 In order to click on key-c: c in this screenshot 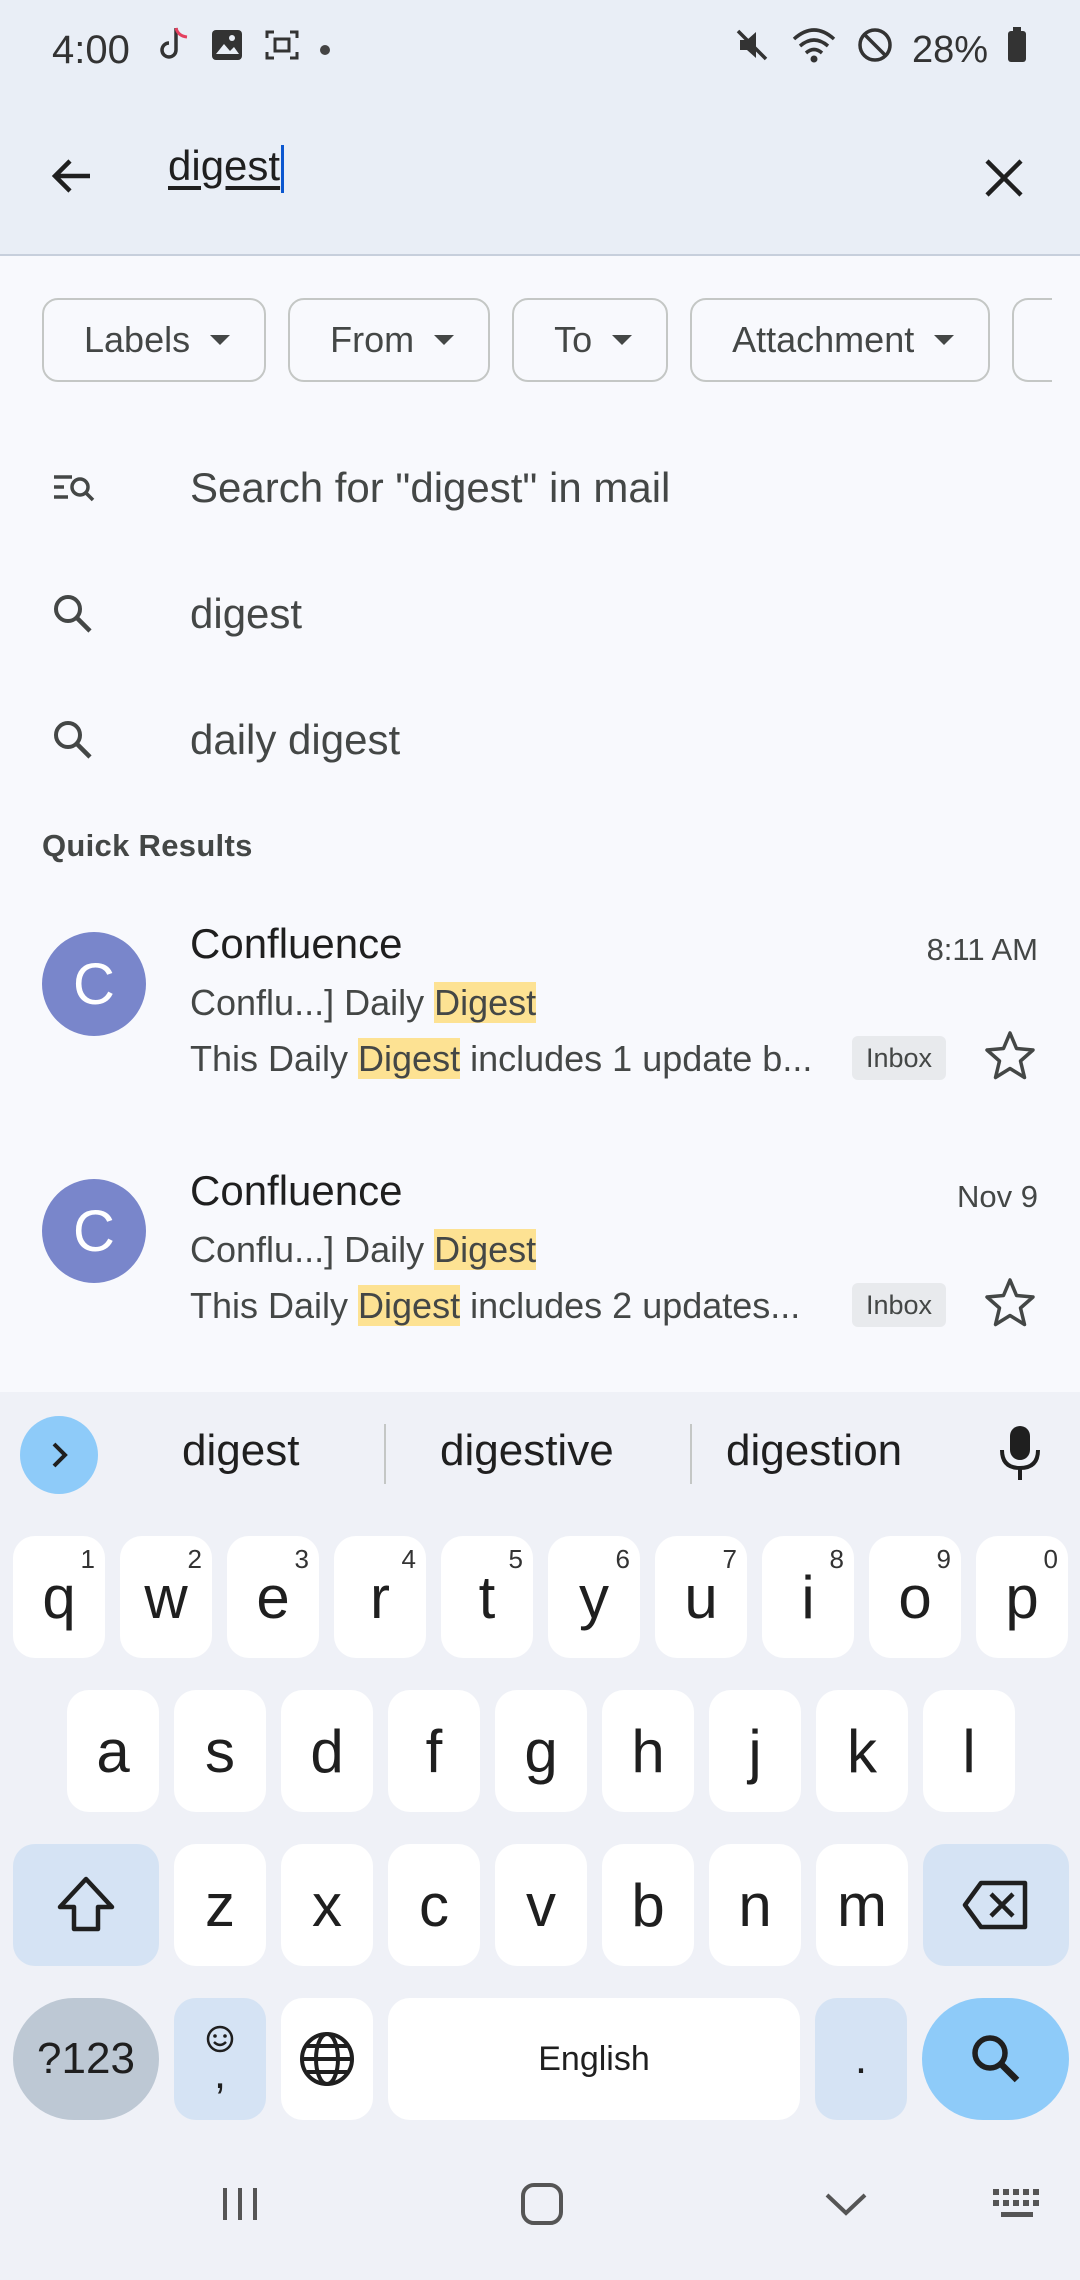, I will do `click(434, 1905)`.